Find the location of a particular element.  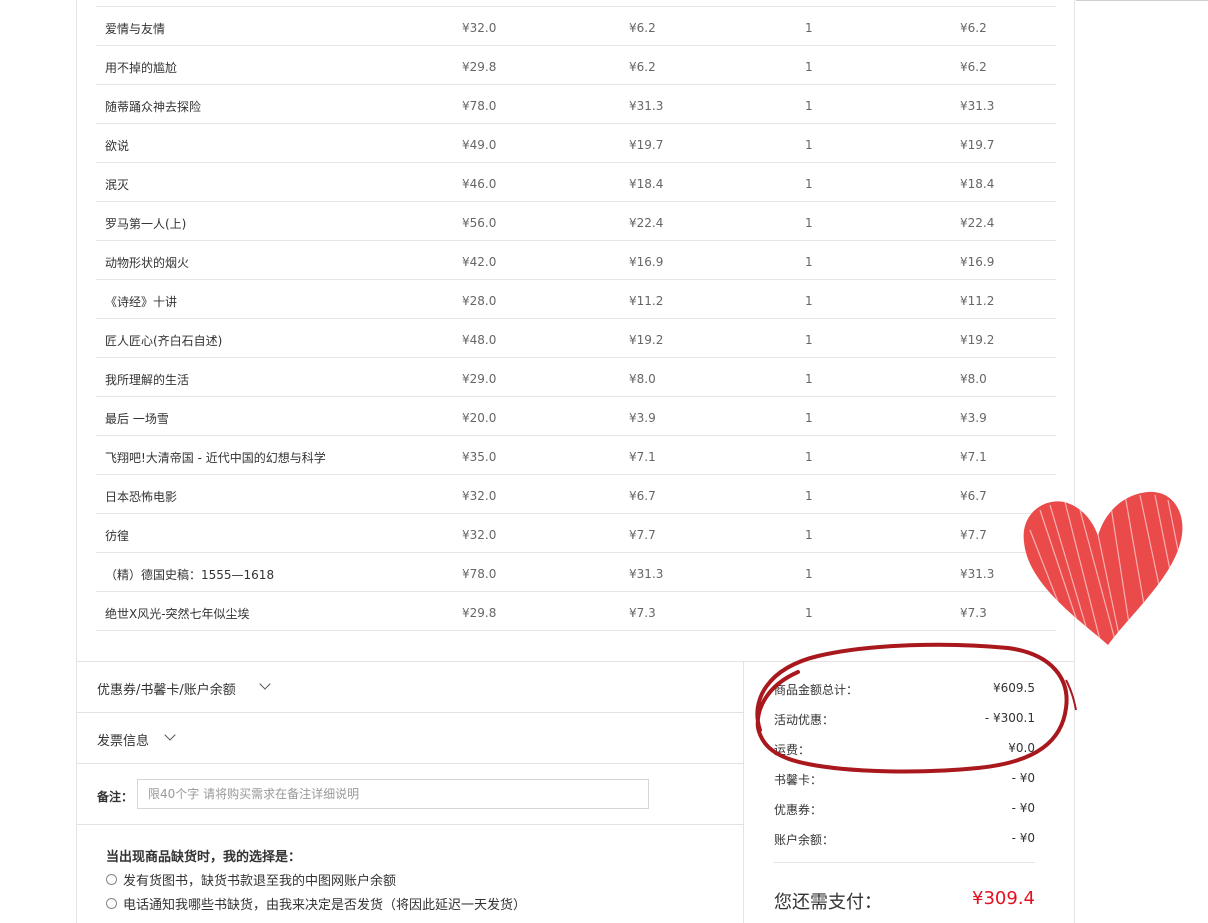

item-title: 泯灭 is located at coordinates (117, 185).